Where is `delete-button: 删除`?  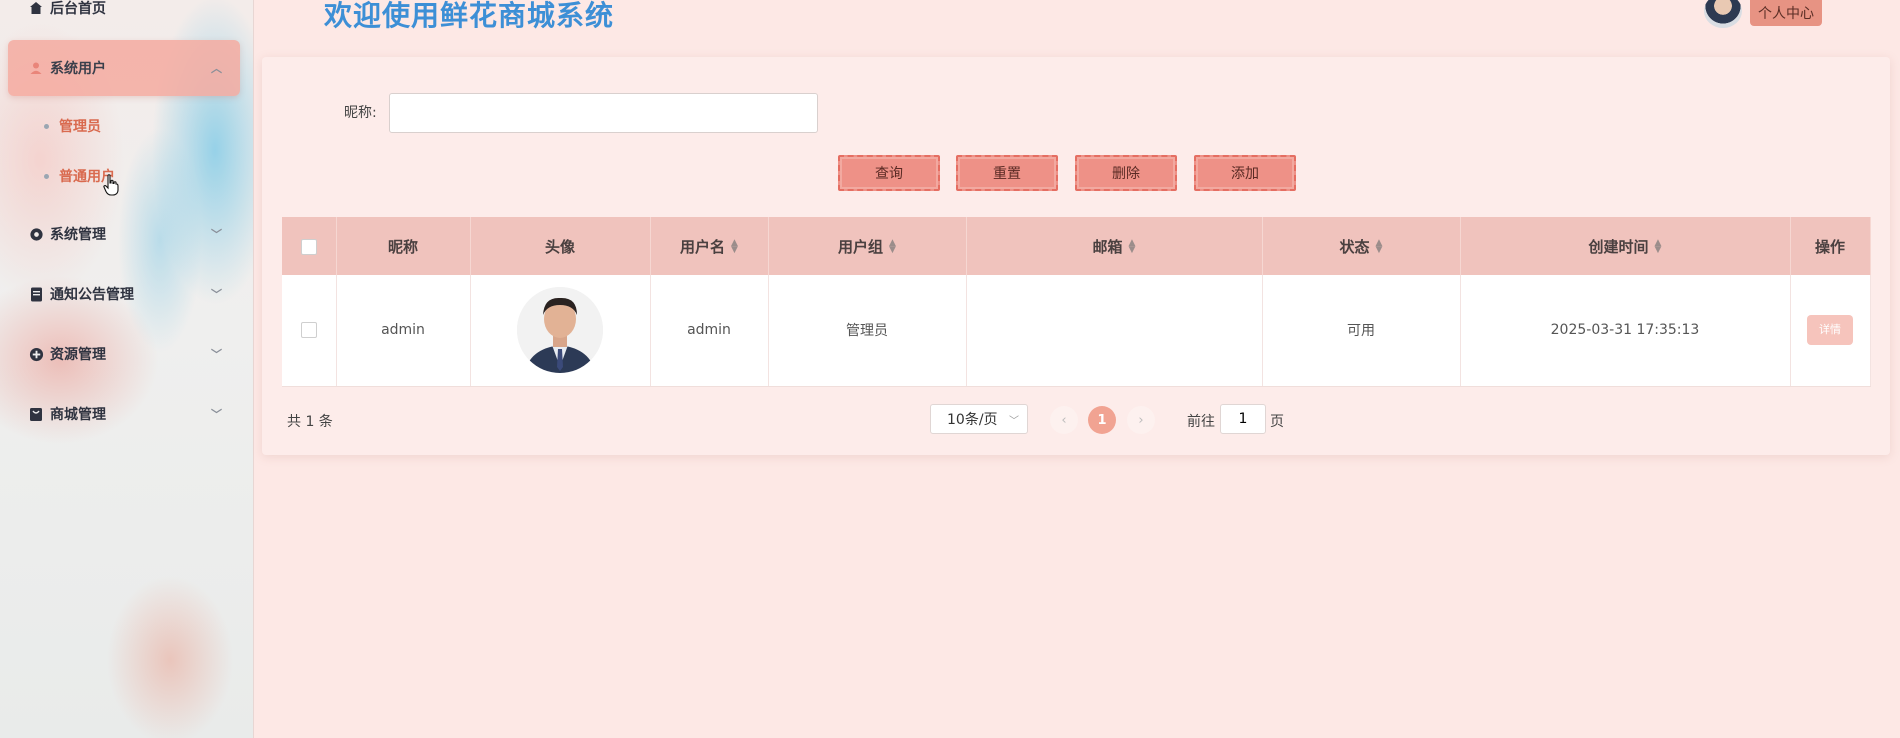
delete-button: 删除 is located at coordinates (1126, 173).